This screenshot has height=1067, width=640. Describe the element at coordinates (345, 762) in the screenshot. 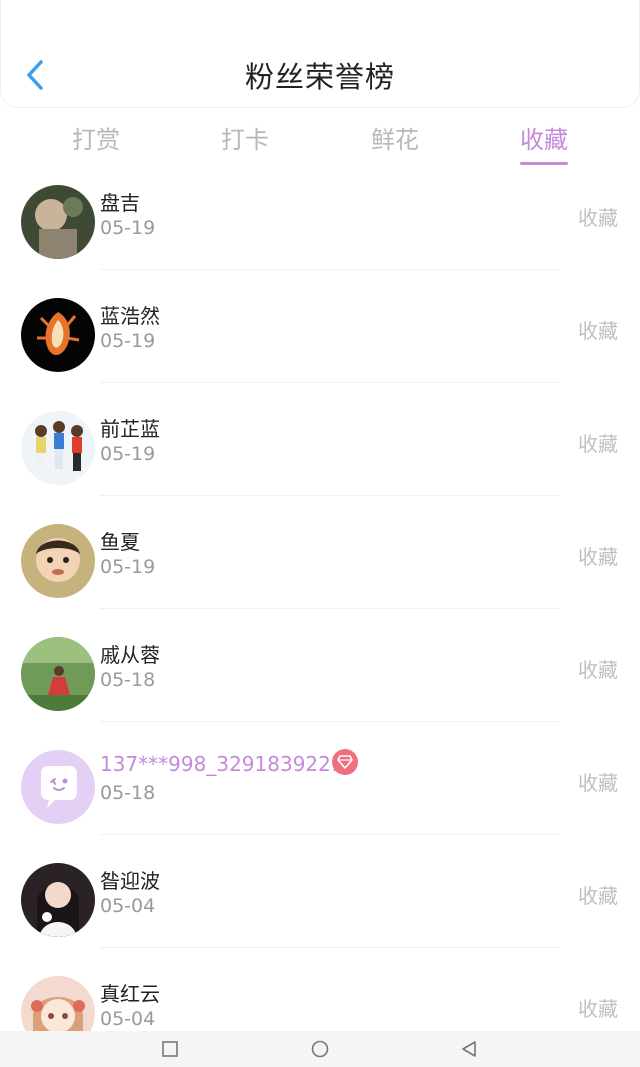

I see `diamond-icon` at that location.